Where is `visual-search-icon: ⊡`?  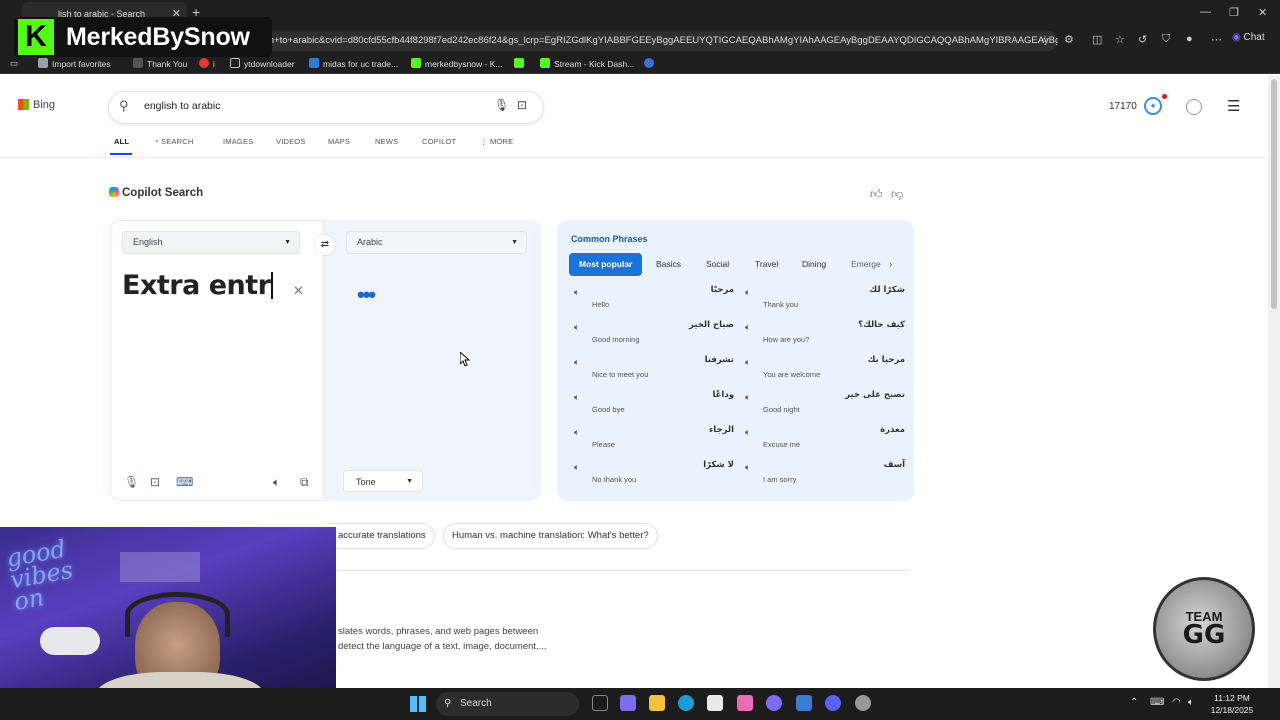
visual-search-icon: ⊡ is located at coordinates (522, 105).